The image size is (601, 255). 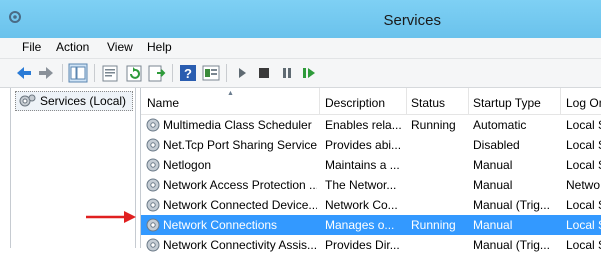 What do you see at coordinates (83, 101) in the screenshot?
I see `tree-item-label: Services (Local)` at bounding box center [83, 101].